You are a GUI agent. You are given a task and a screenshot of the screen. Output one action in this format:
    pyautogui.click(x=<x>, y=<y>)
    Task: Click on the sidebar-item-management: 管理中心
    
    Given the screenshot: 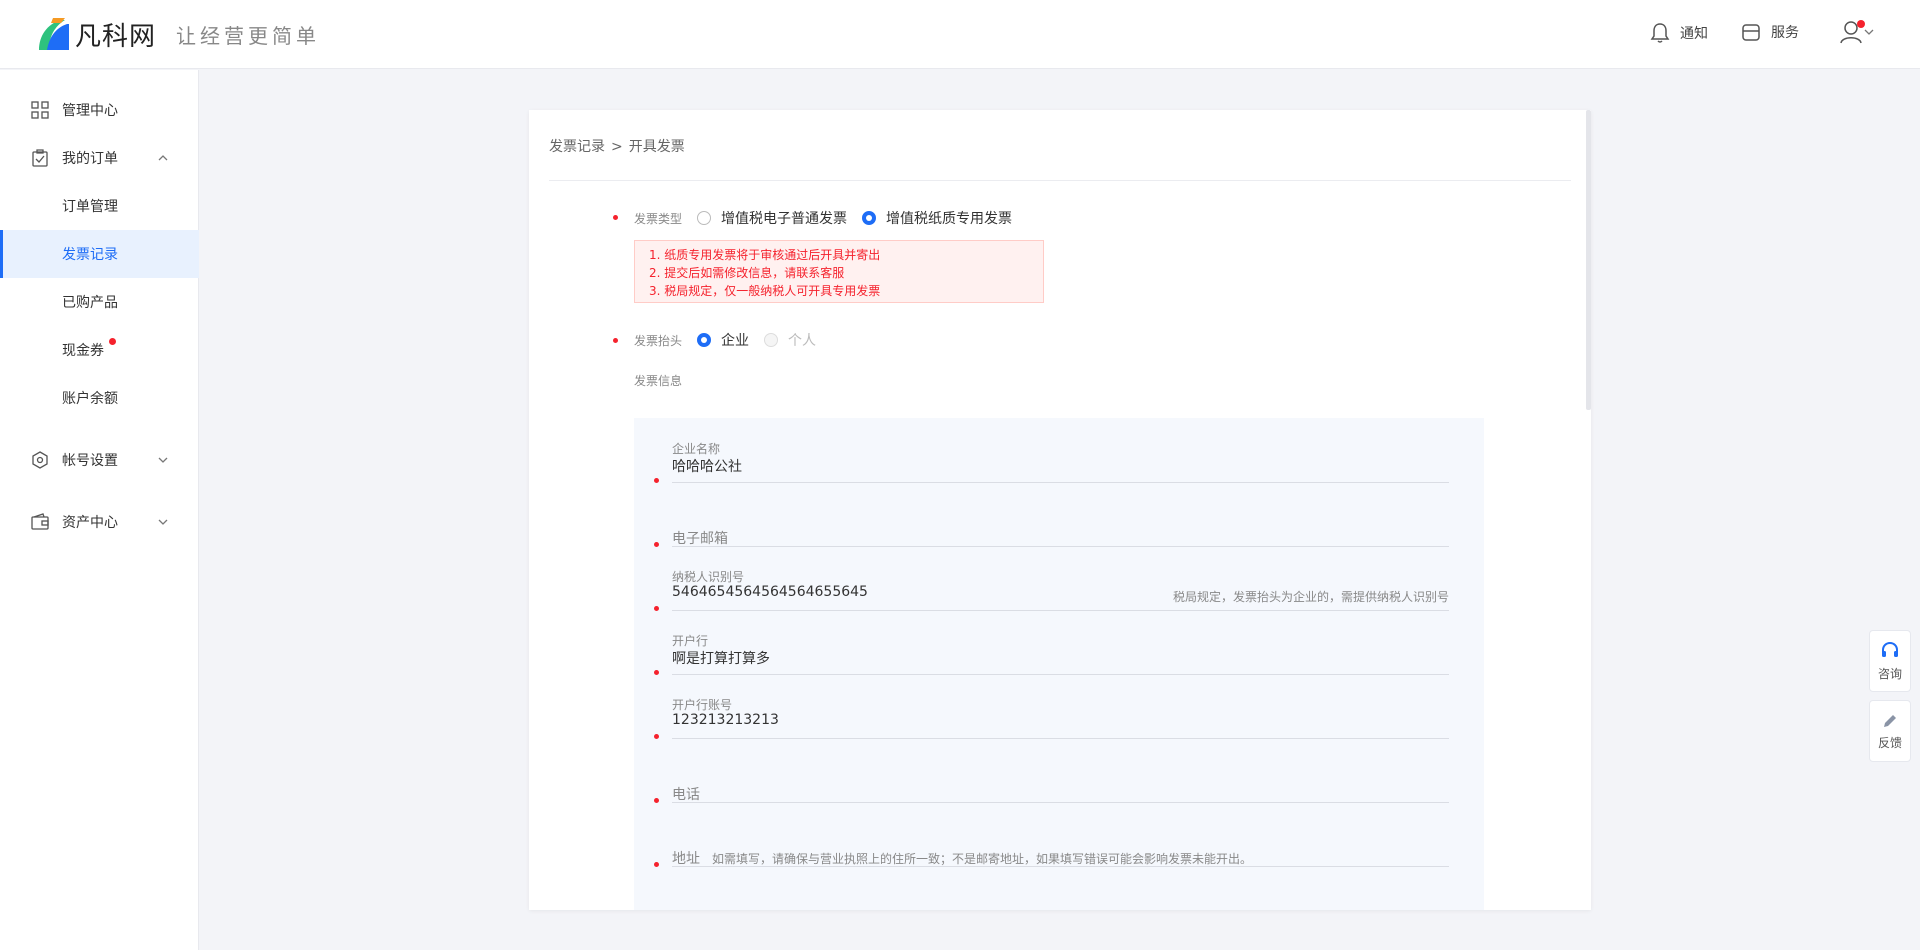 What is the action you would take?
    pyautogui.click(x=99, y=110)
    